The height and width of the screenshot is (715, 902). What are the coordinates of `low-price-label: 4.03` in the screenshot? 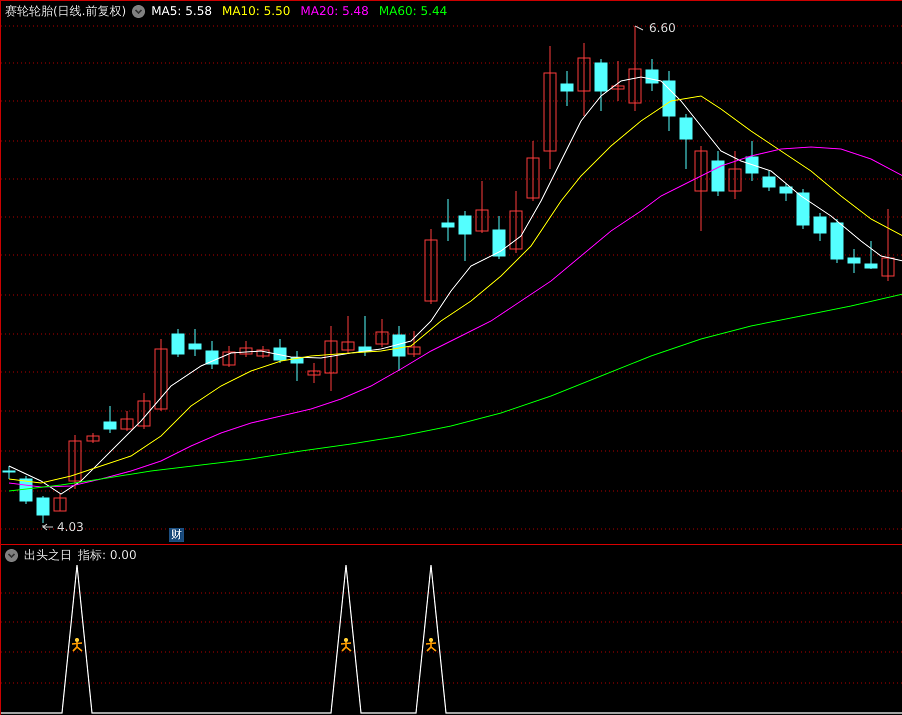 It's located at (63, 527).